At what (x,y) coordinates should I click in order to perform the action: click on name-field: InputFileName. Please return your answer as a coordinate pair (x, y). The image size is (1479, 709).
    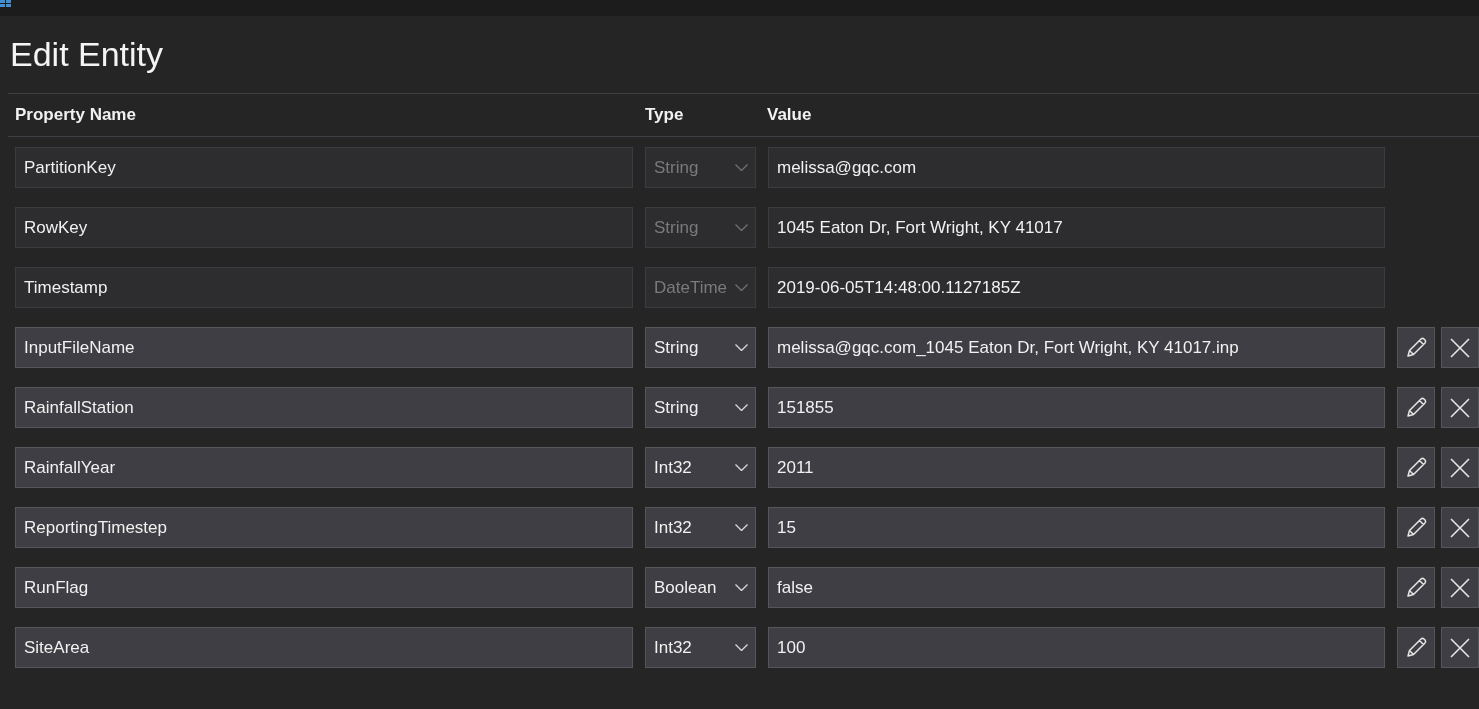
    Looking at the image, I should click on (324, 347).